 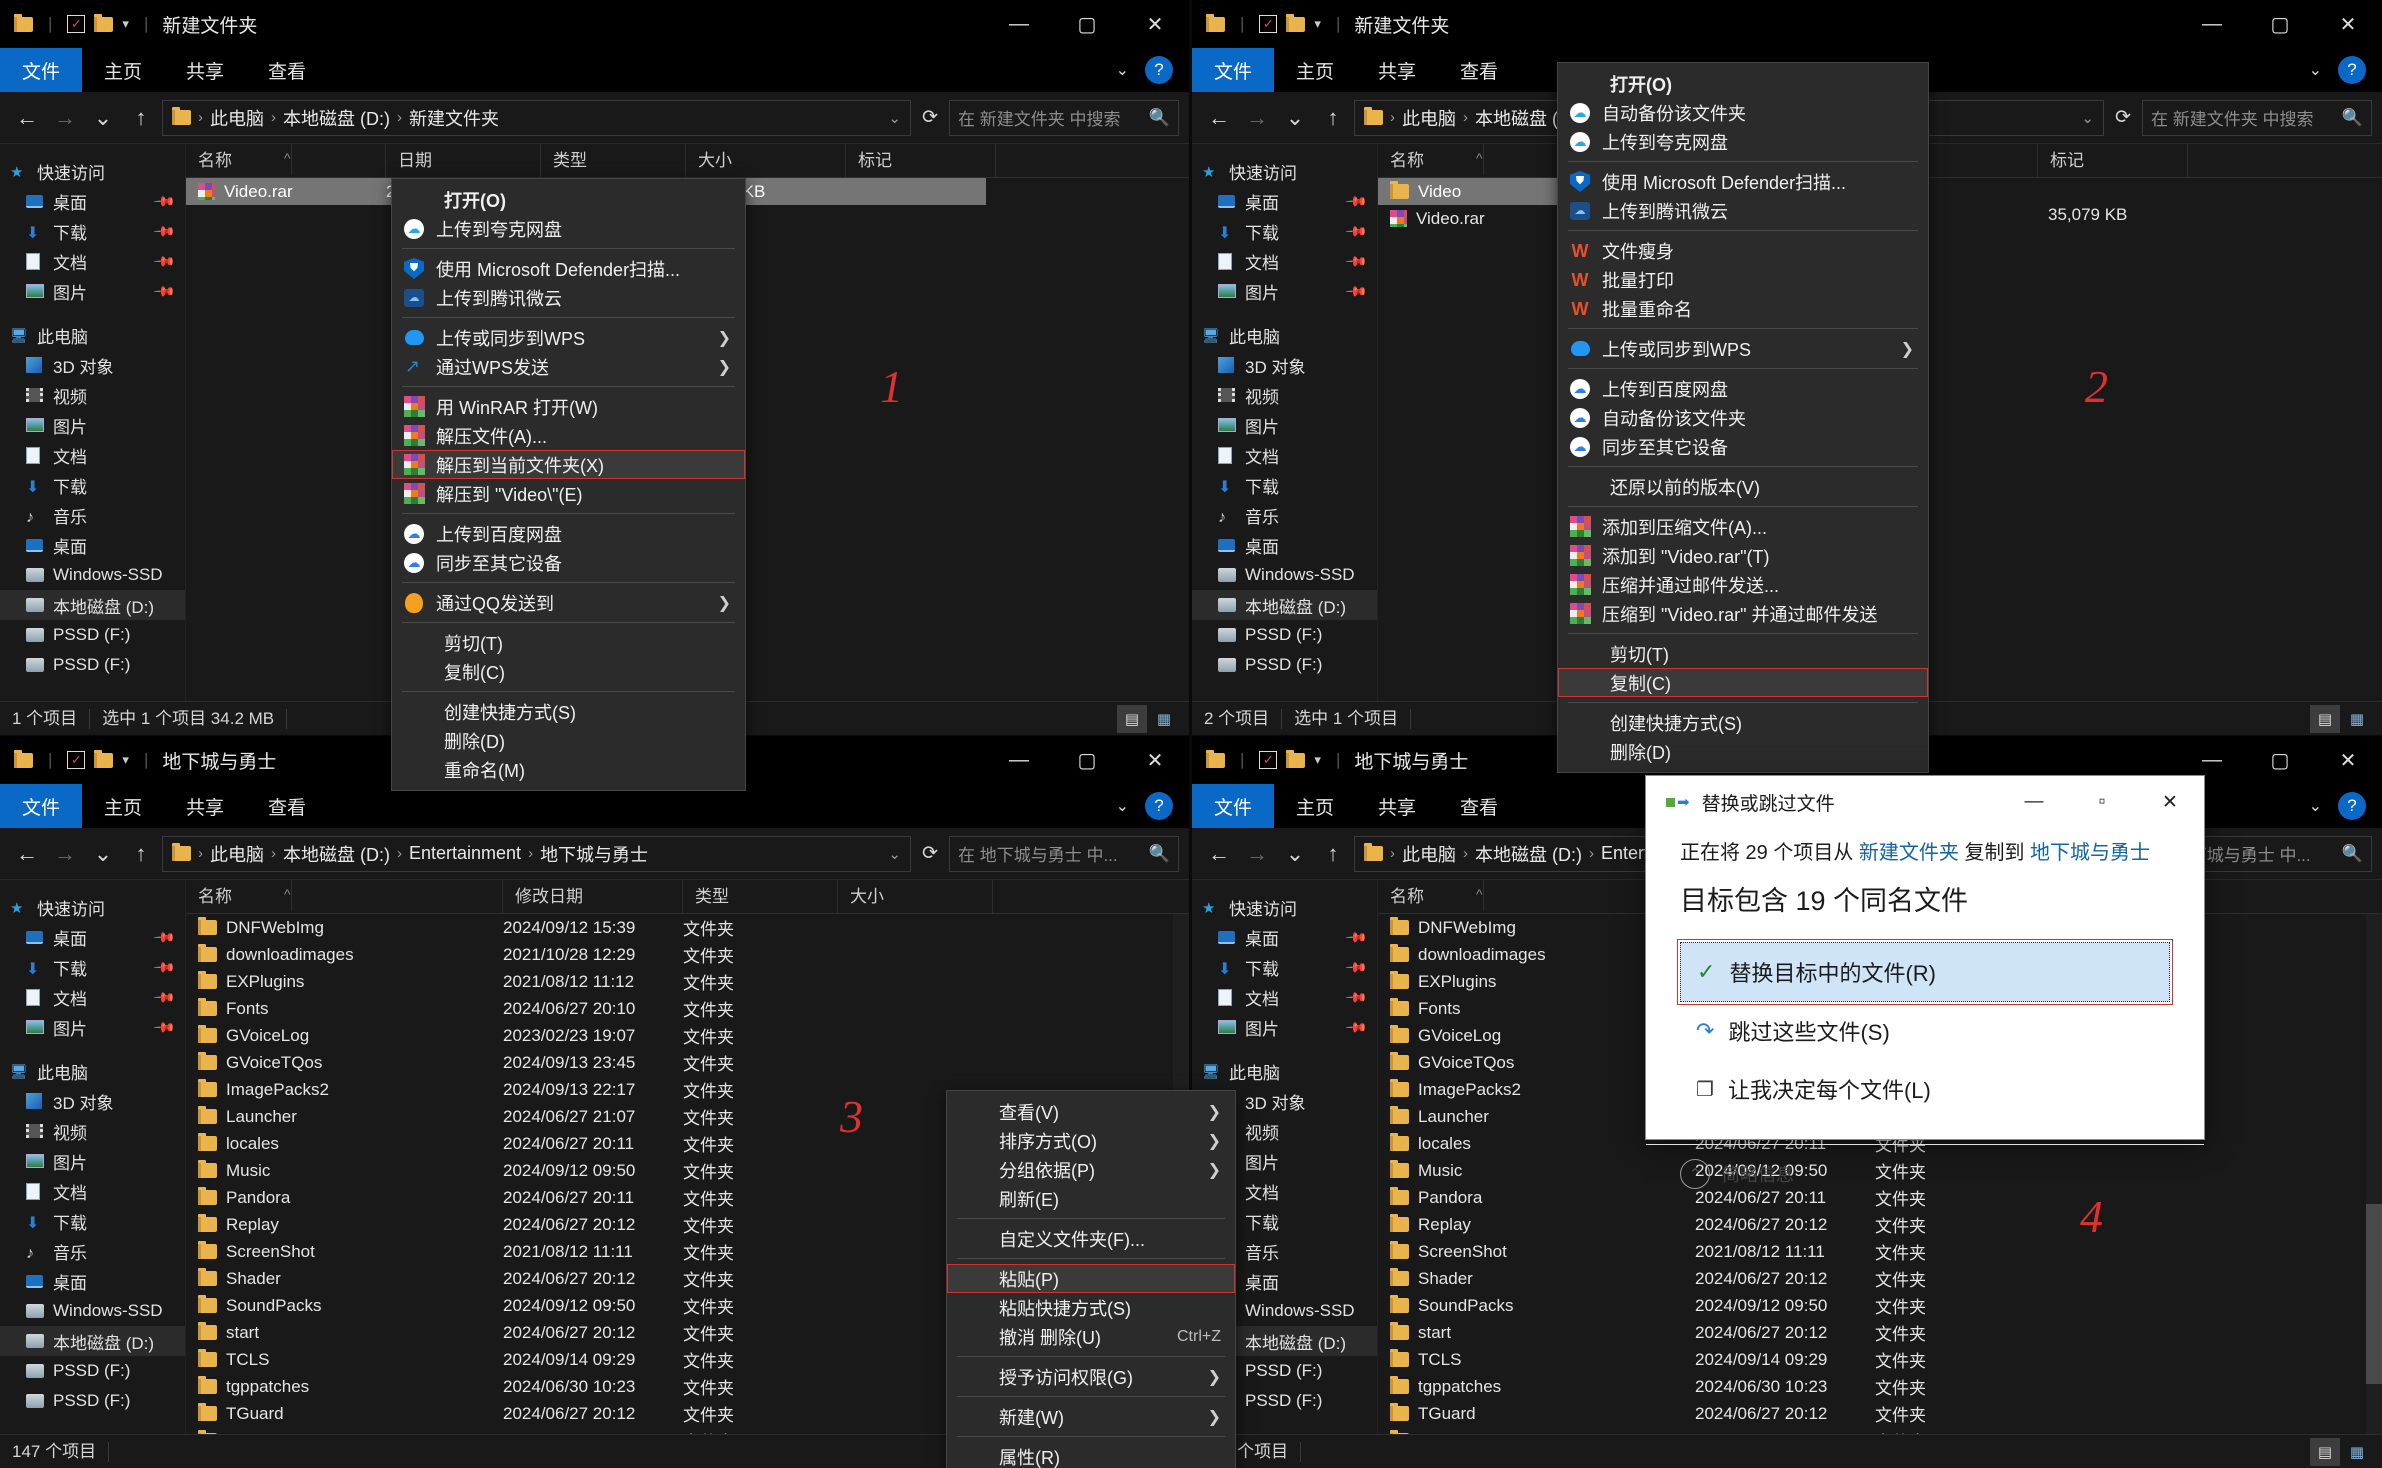 I want to click on table-row: TPDownLoad 2024/06/27 20:12 文件夹, so click(x=1880, y=1430).